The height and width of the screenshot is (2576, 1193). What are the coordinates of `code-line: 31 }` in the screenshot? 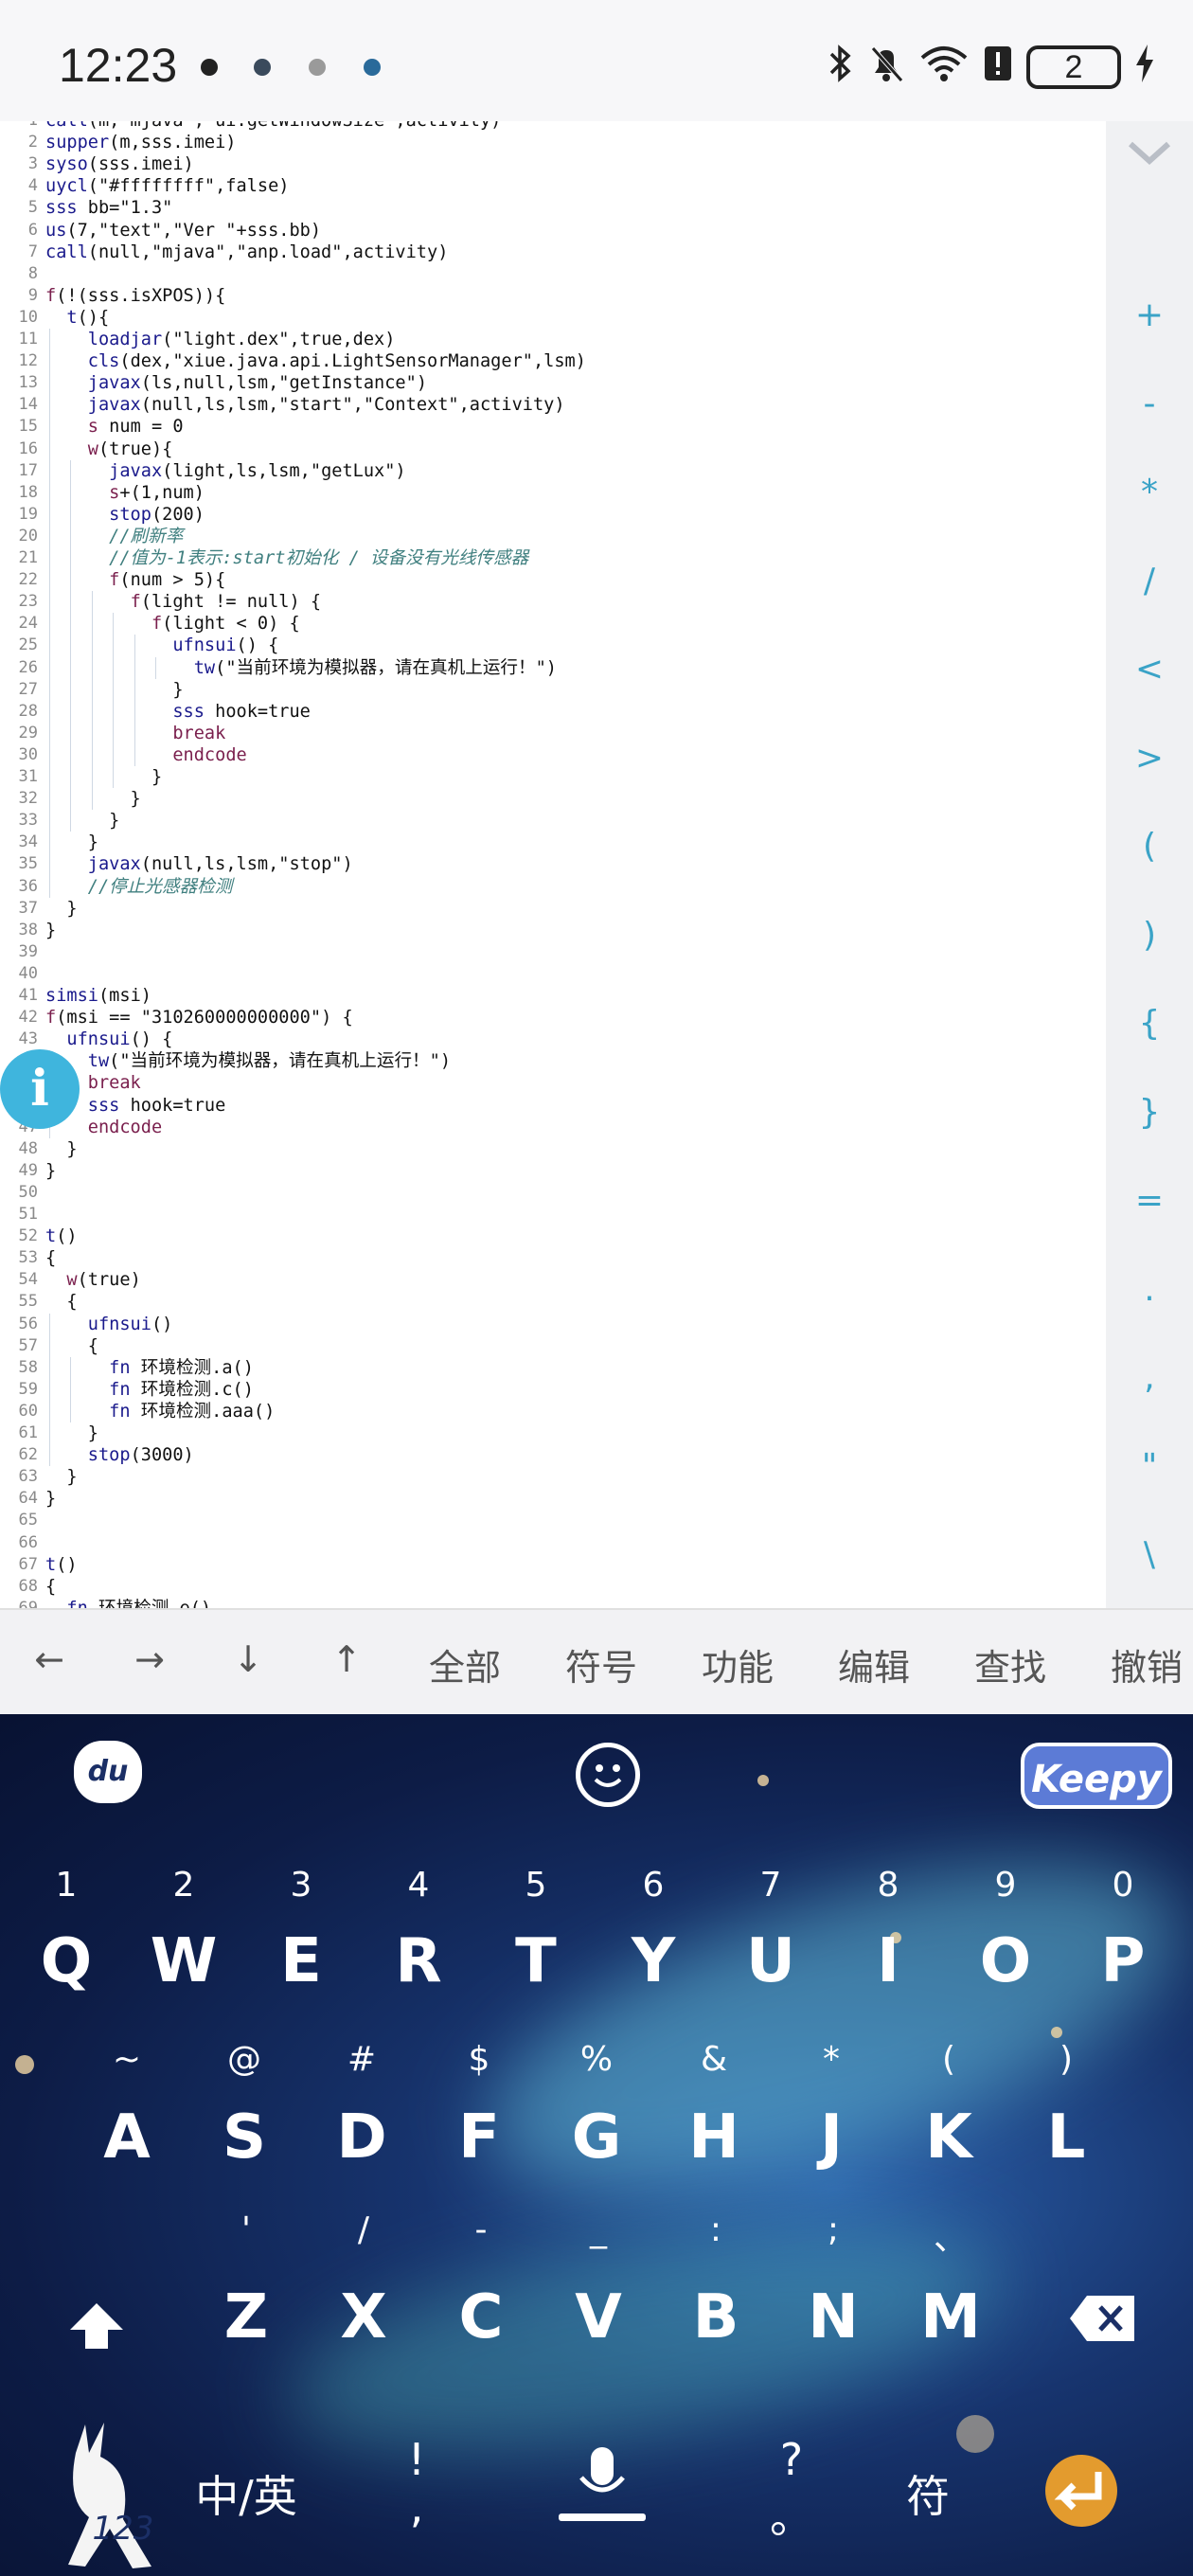 It's located at (553, 777).